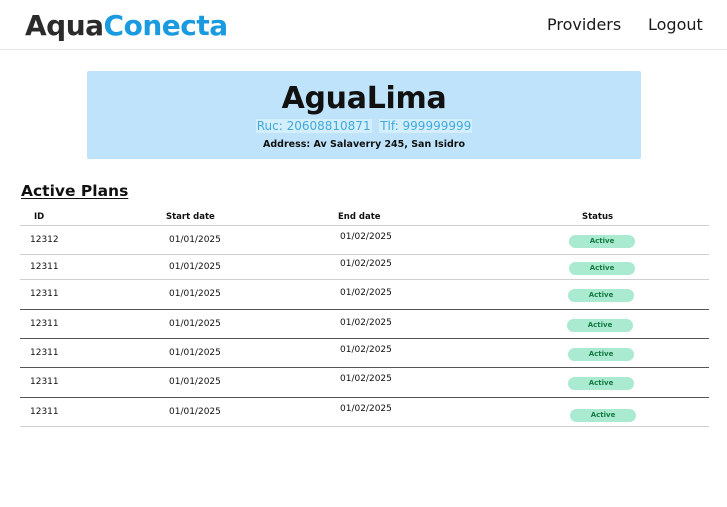 This screenshot has width=727, height=507. Describe the element at coordinates (363, 25) in the screenshot. I see `top-navbar: AquaConecta Providers Logout` at that location.